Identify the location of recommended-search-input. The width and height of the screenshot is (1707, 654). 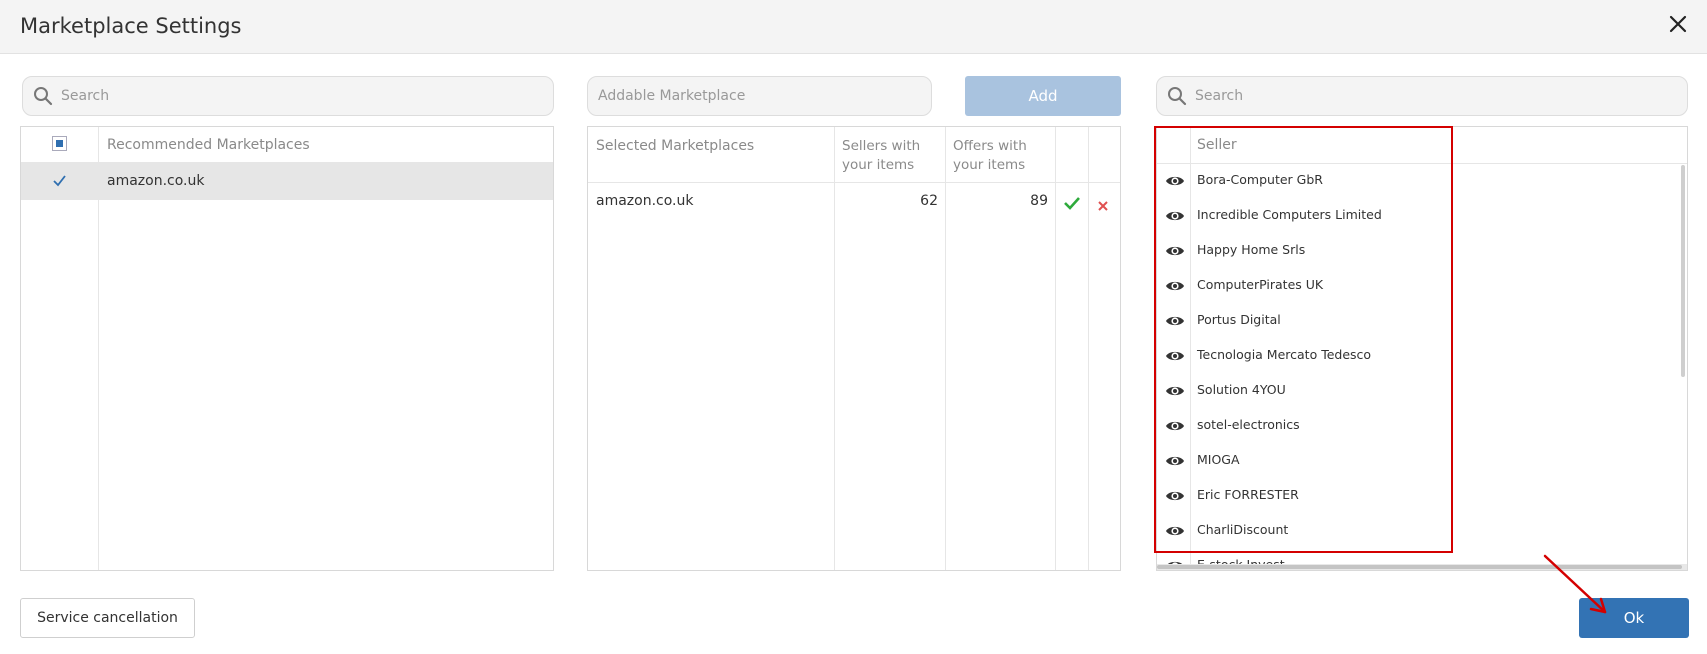
(303, 96).